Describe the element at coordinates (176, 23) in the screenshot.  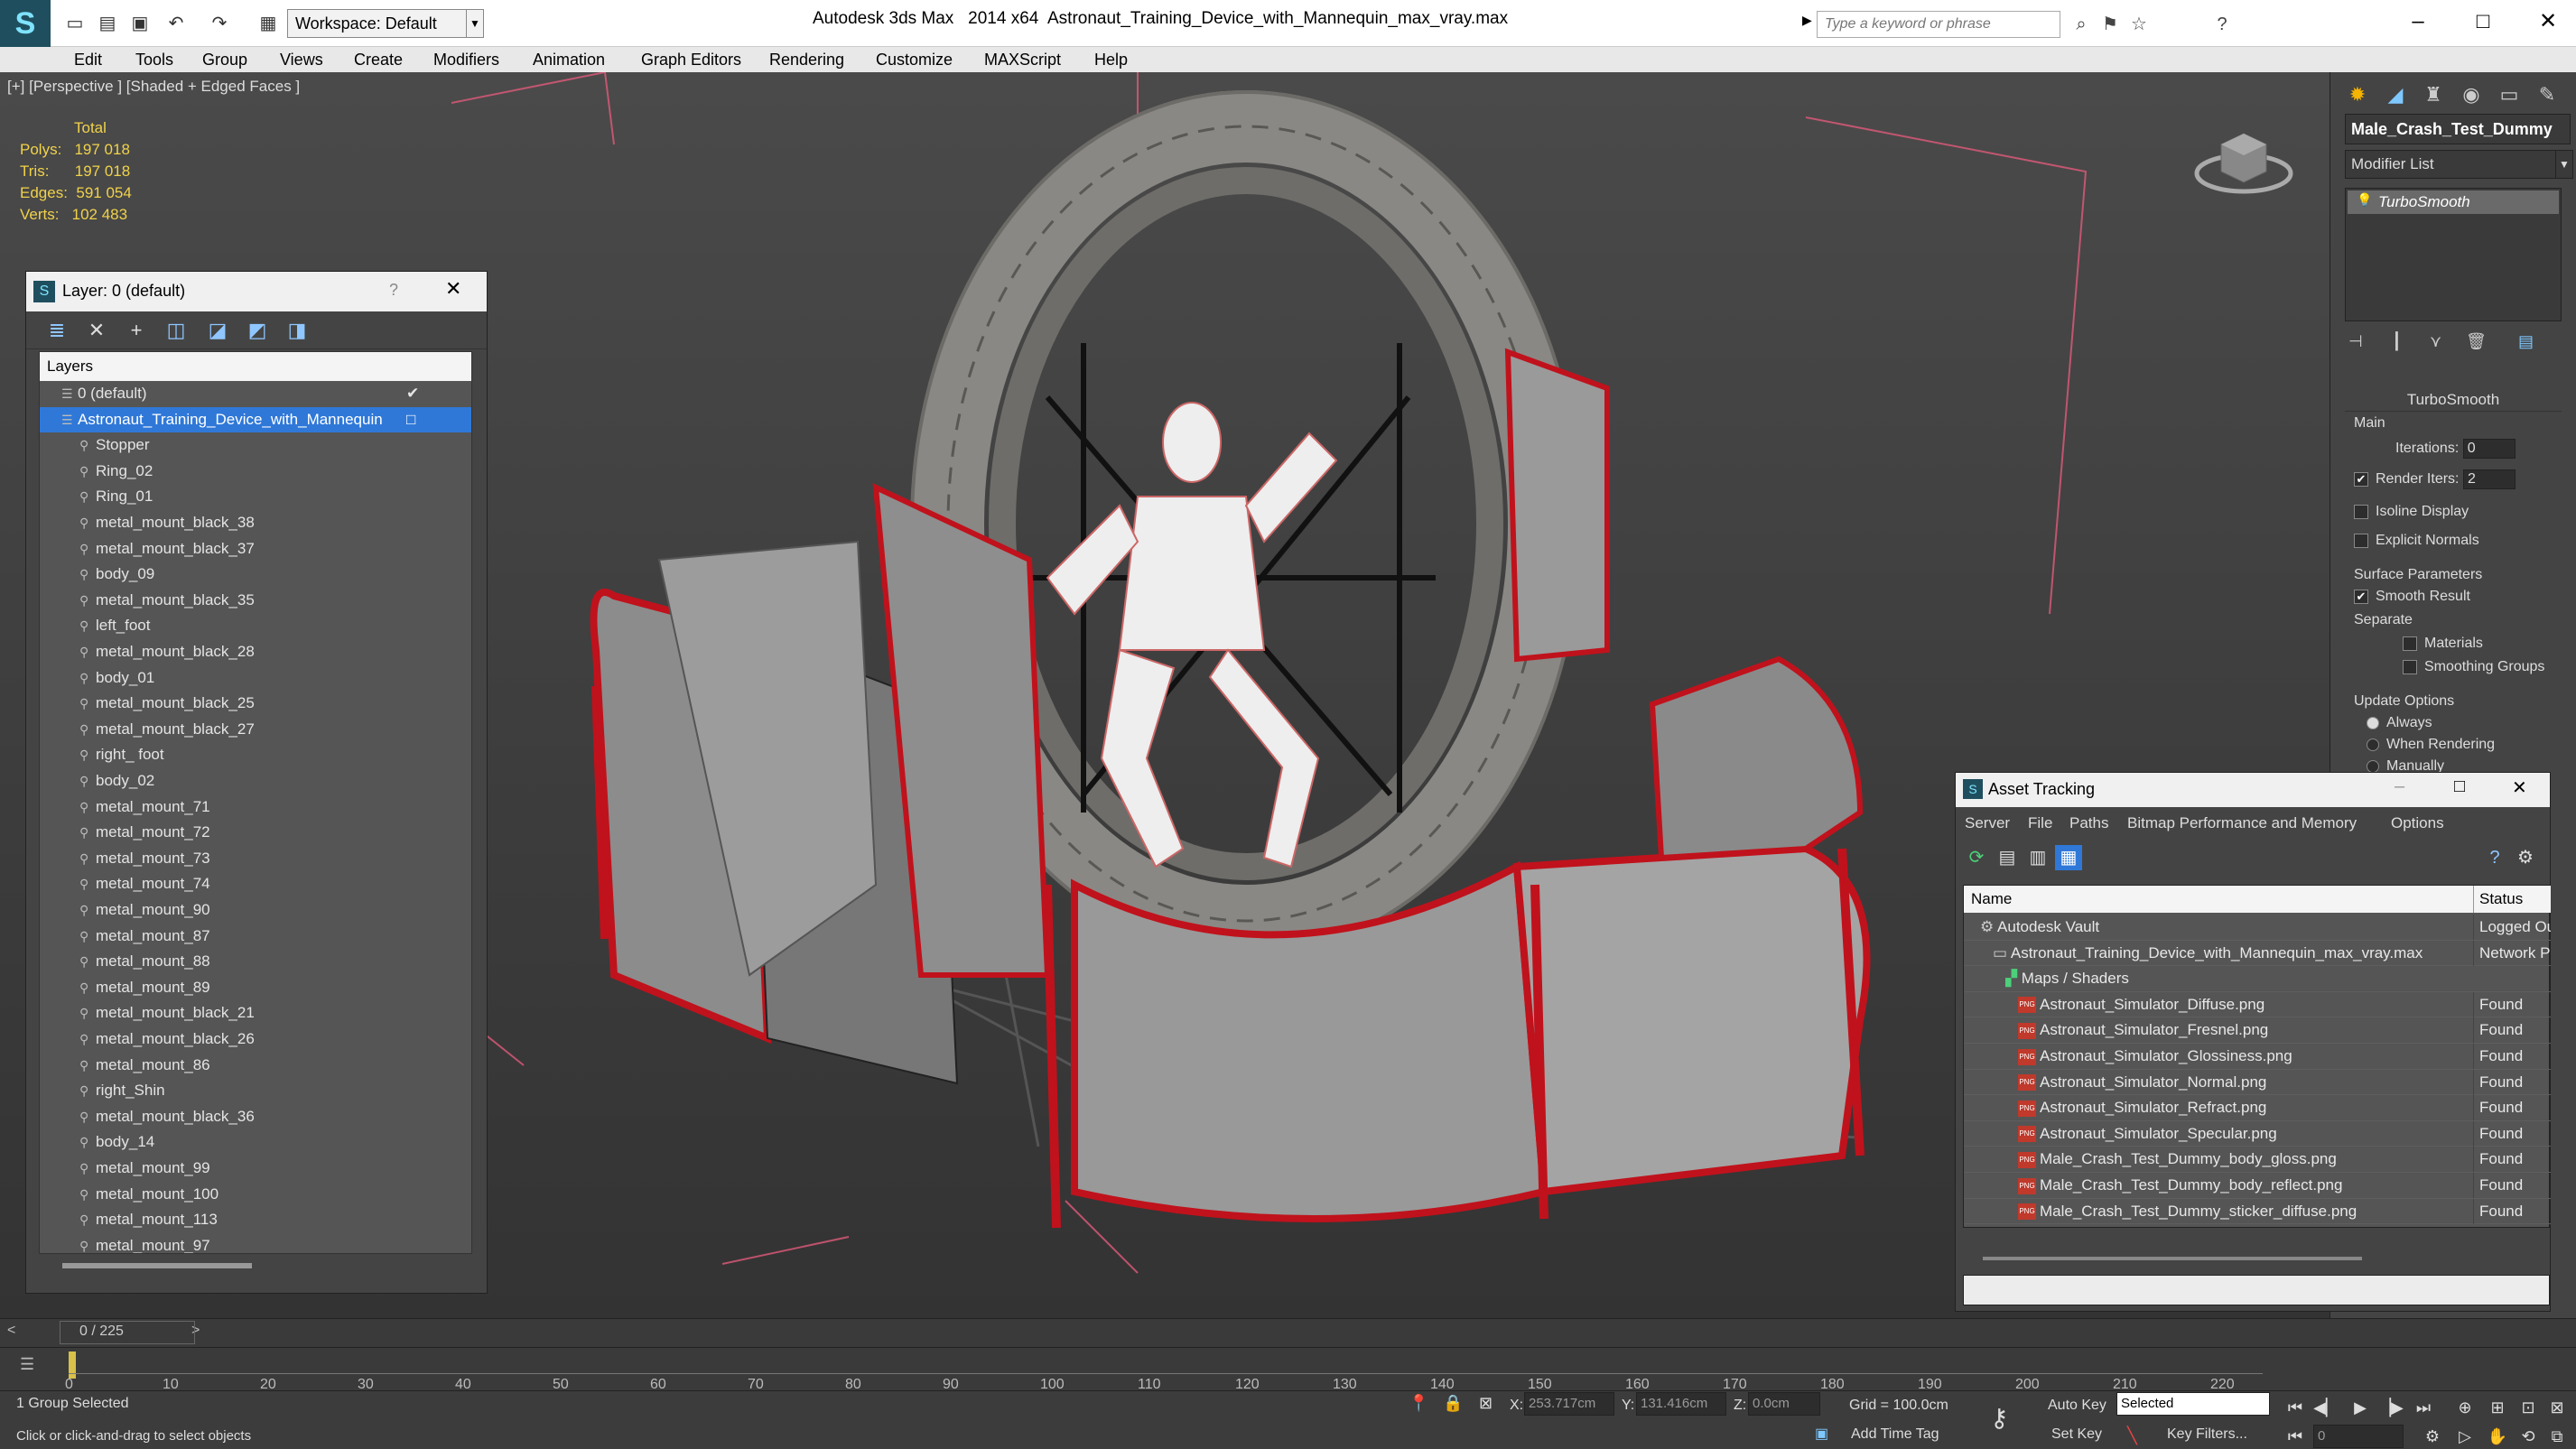
I see `undo-icon: ↶` at that location.